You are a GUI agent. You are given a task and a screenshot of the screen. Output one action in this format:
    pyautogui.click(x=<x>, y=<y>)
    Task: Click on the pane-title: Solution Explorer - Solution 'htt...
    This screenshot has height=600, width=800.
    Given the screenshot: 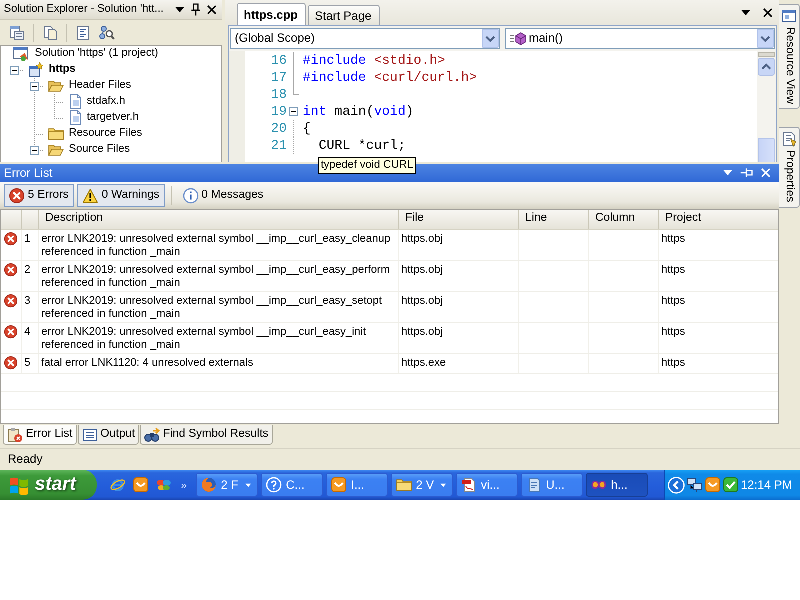 What is the action you would take?
    pyautogui.click(x=84, y=9)
    